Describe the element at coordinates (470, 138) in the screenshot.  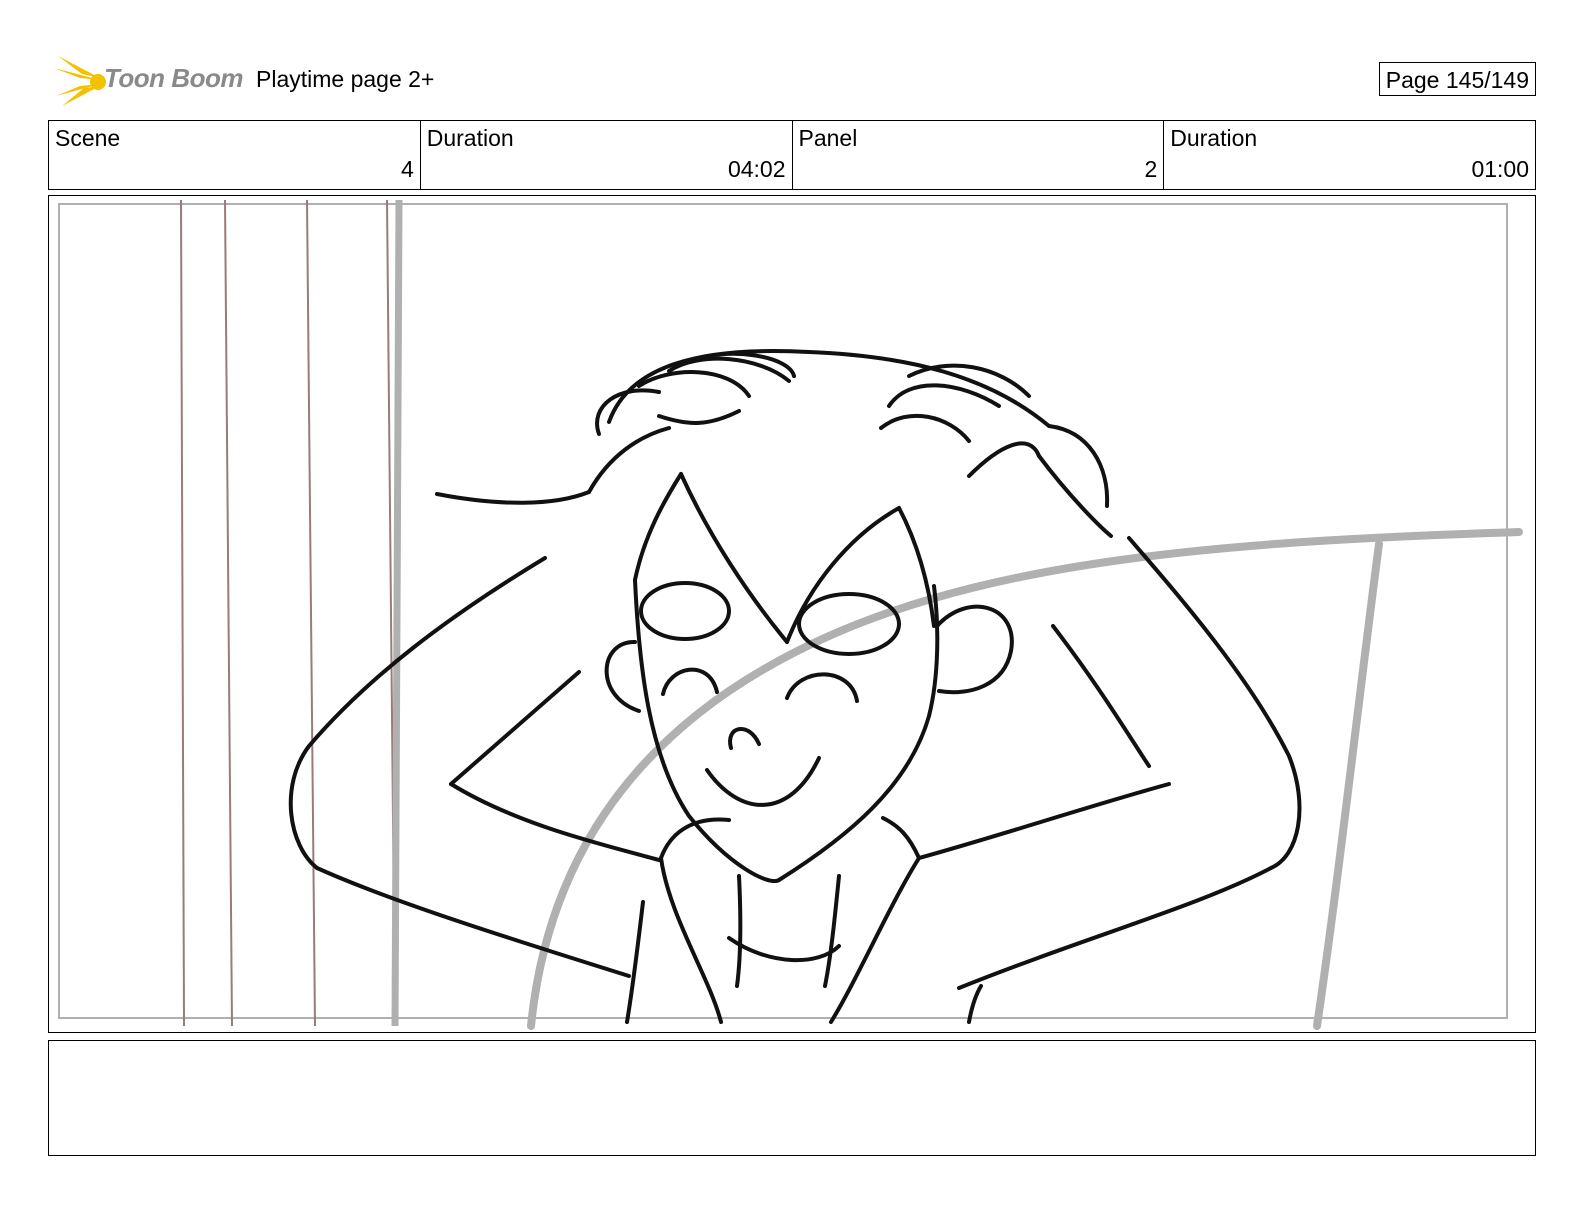
I see `scene-duration-label: Duration` at that location.